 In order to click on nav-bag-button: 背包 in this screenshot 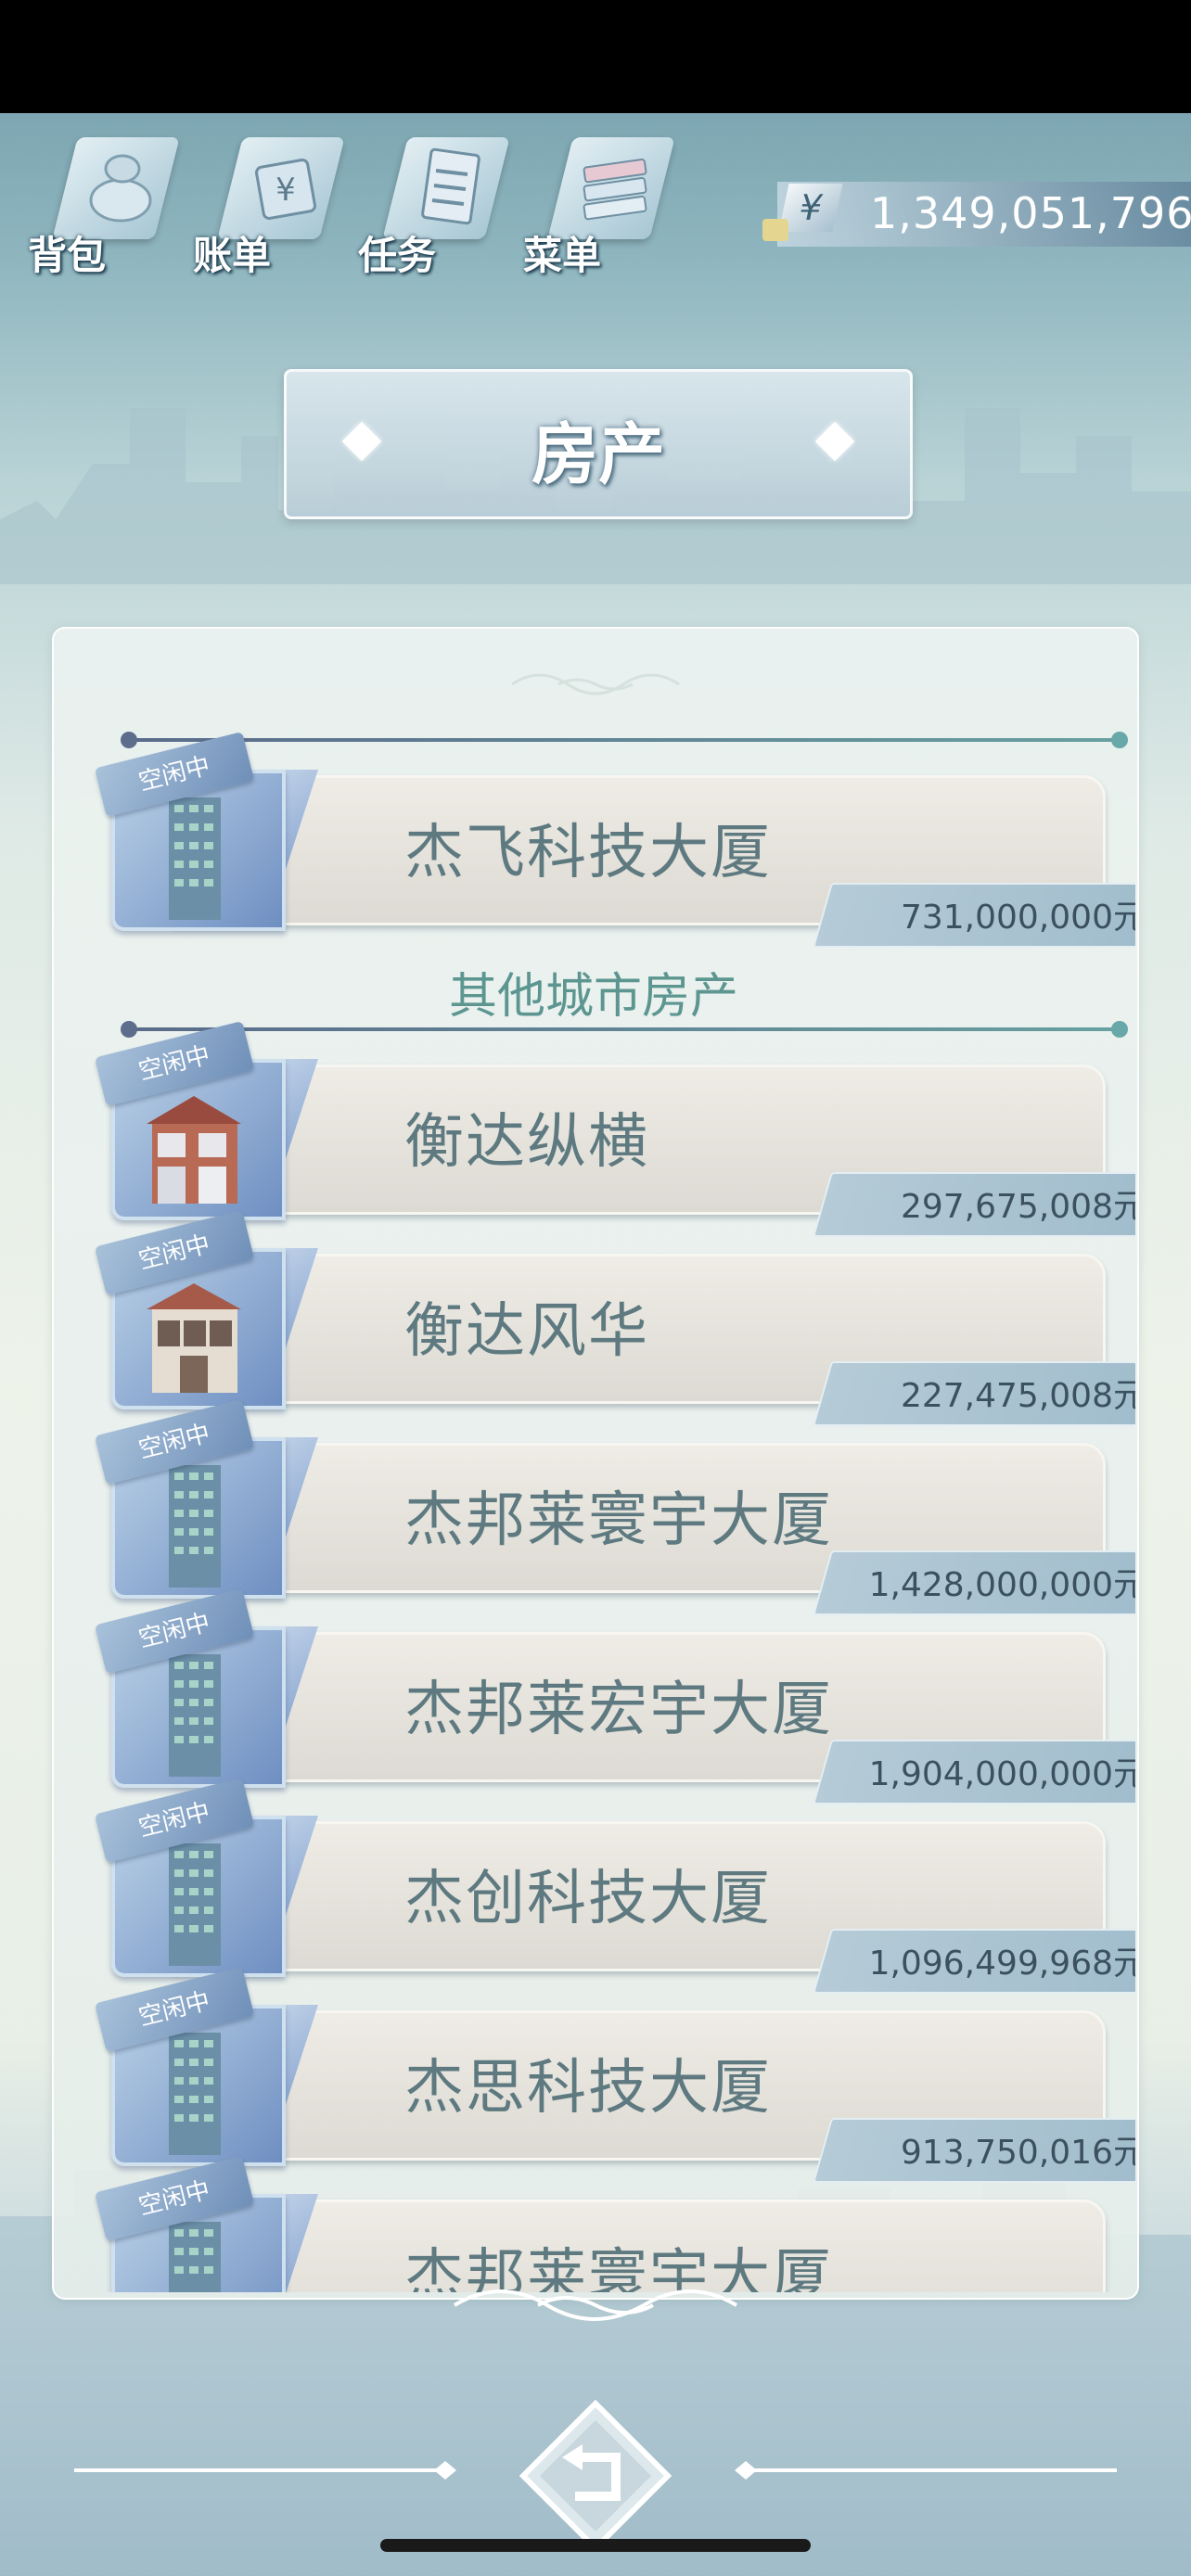, I will do `click(104, 199)`.